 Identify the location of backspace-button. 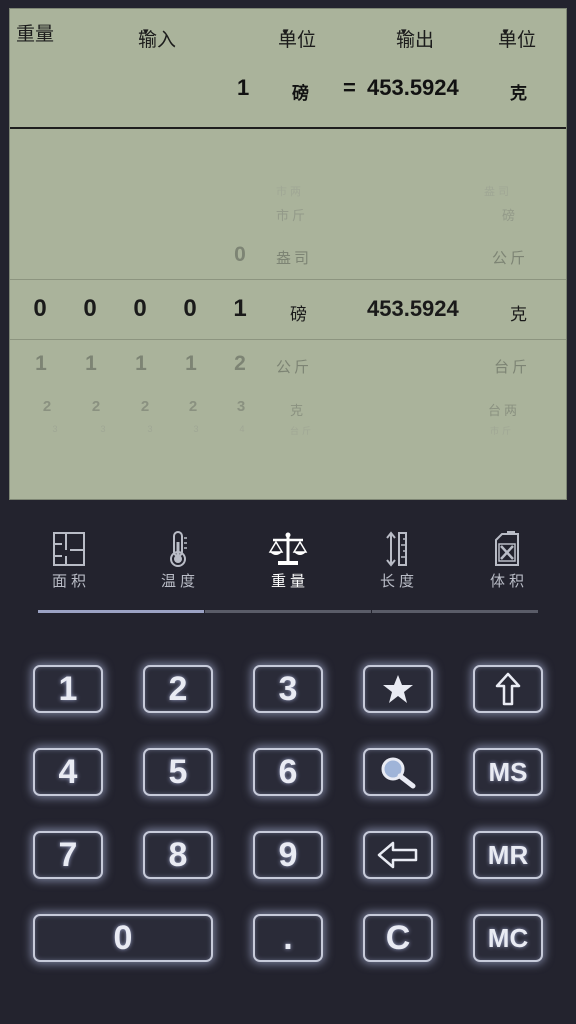
(398, 855).